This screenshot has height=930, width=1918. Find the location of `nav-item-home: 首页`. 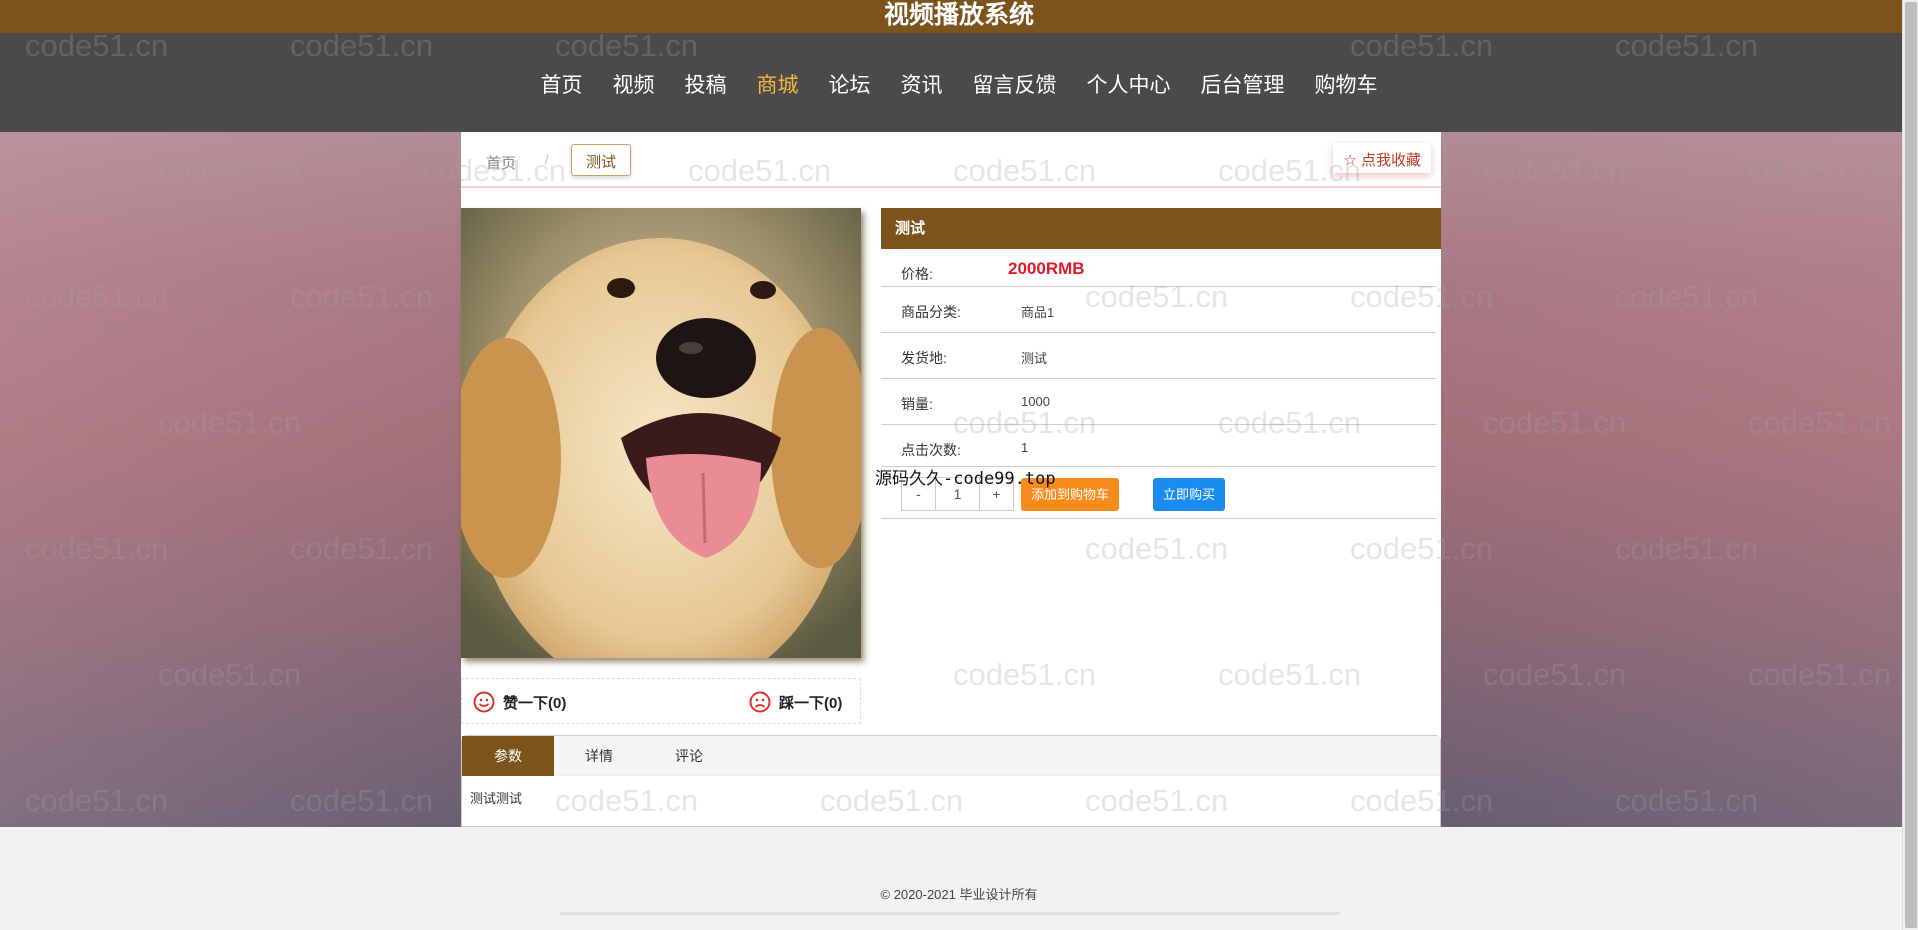

nav-item-home: 首页 is located at coordinates (562, 84).